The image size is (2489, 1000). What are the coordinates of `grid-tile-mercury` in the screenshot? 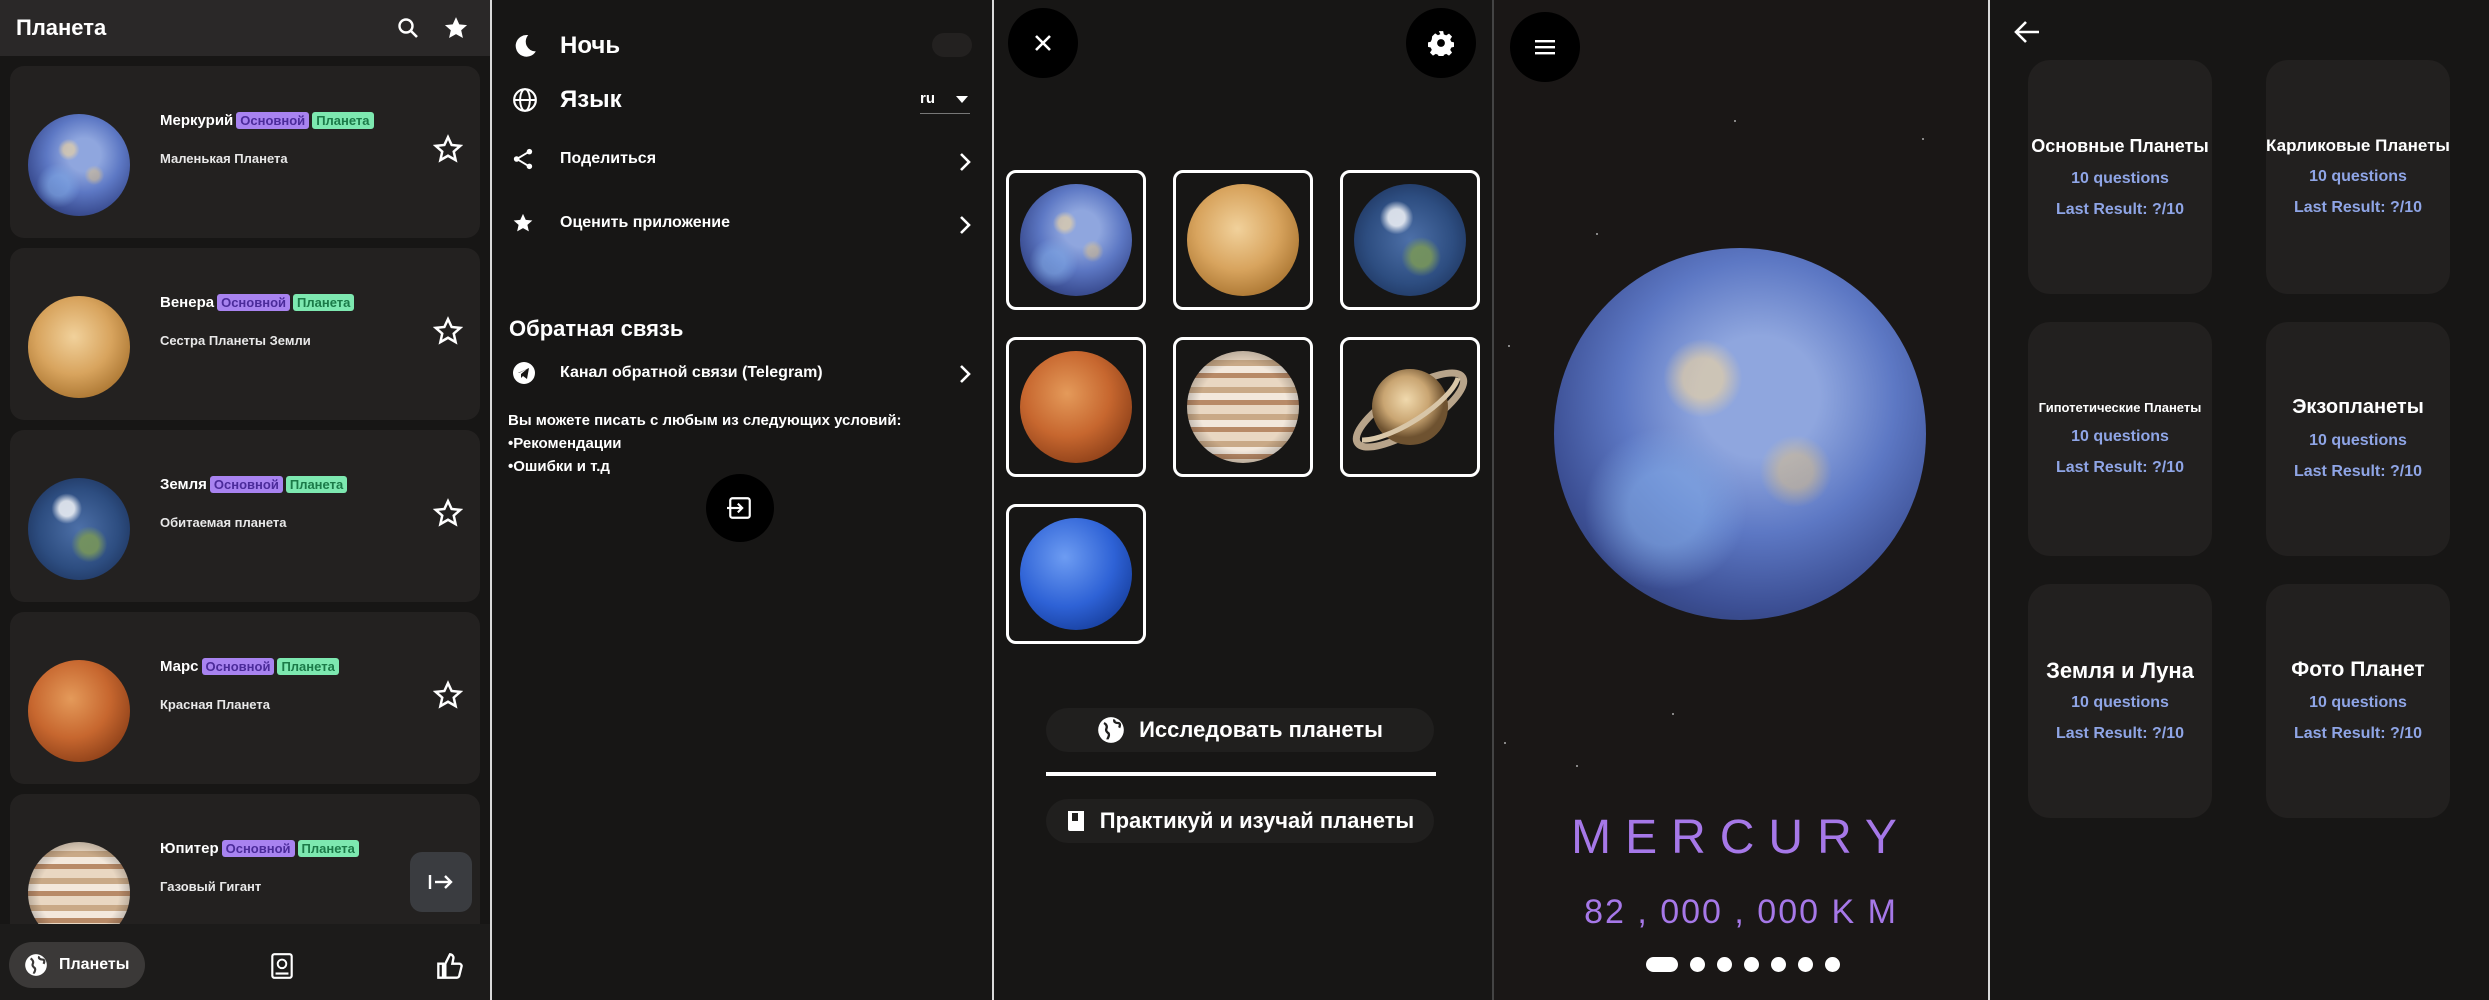 It's located at (1076, 240).